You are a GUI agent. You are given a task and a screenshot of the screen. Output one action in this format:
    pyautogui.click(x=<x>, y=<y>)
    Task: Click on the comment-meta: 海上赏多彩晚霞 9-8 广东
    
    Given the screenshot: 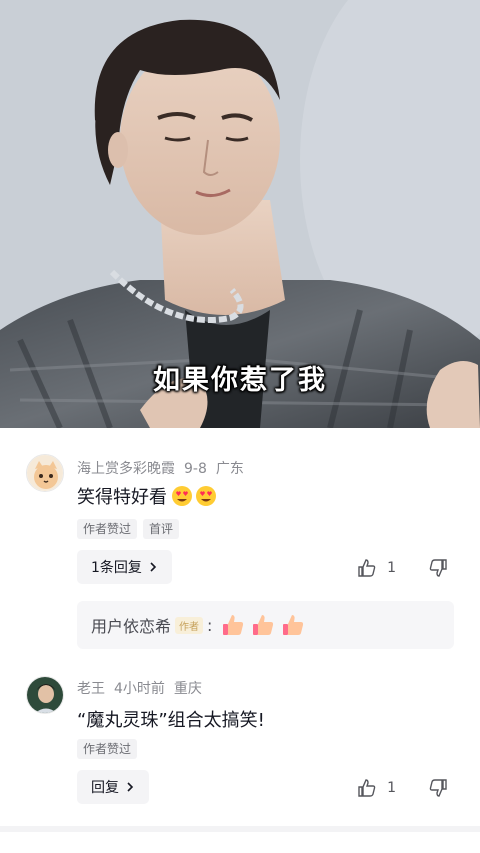 What is the action you would take?
    pyautogui.click(x=165, y=468)
    